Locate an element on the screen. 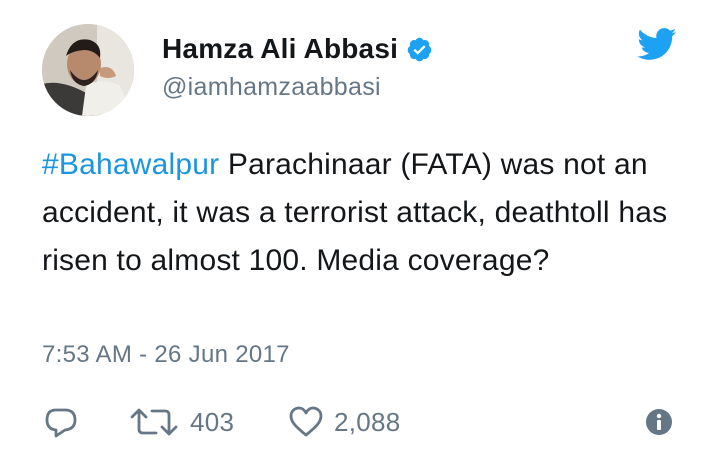 The width and height of the screenshot is (713, 465). verified-badge-icon is located at coordinates (419, 49).